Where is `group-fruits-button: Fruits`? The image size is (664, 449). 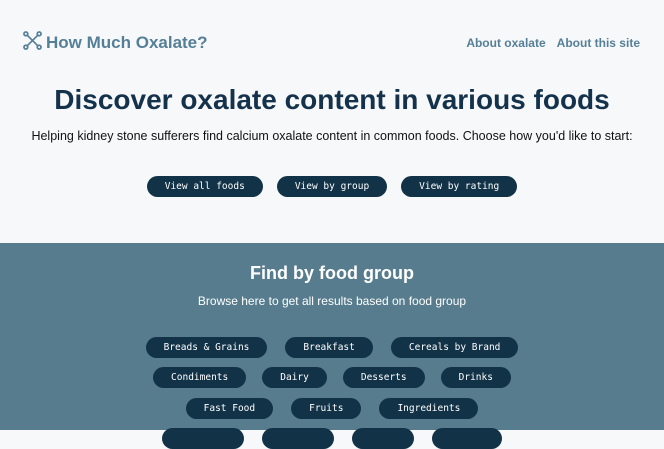 group-fruits-button: Fruits is located at coordinates (326, 408).